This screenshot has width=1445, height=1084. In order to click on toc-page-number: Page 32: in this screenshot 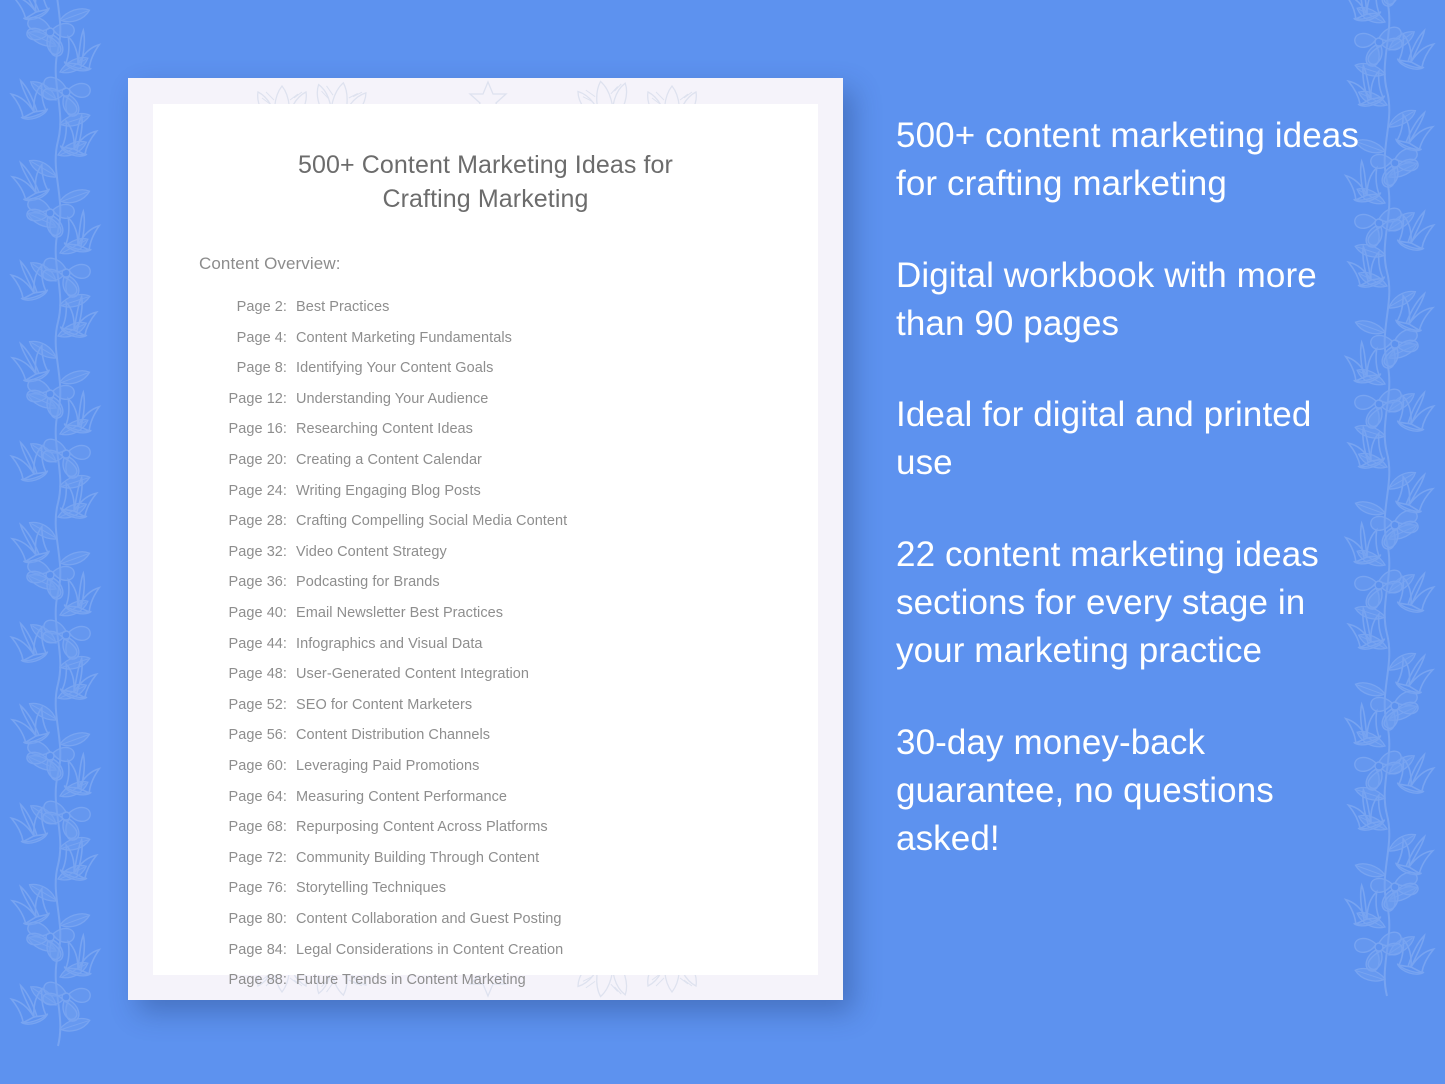, I will do `click(257, 551)`.